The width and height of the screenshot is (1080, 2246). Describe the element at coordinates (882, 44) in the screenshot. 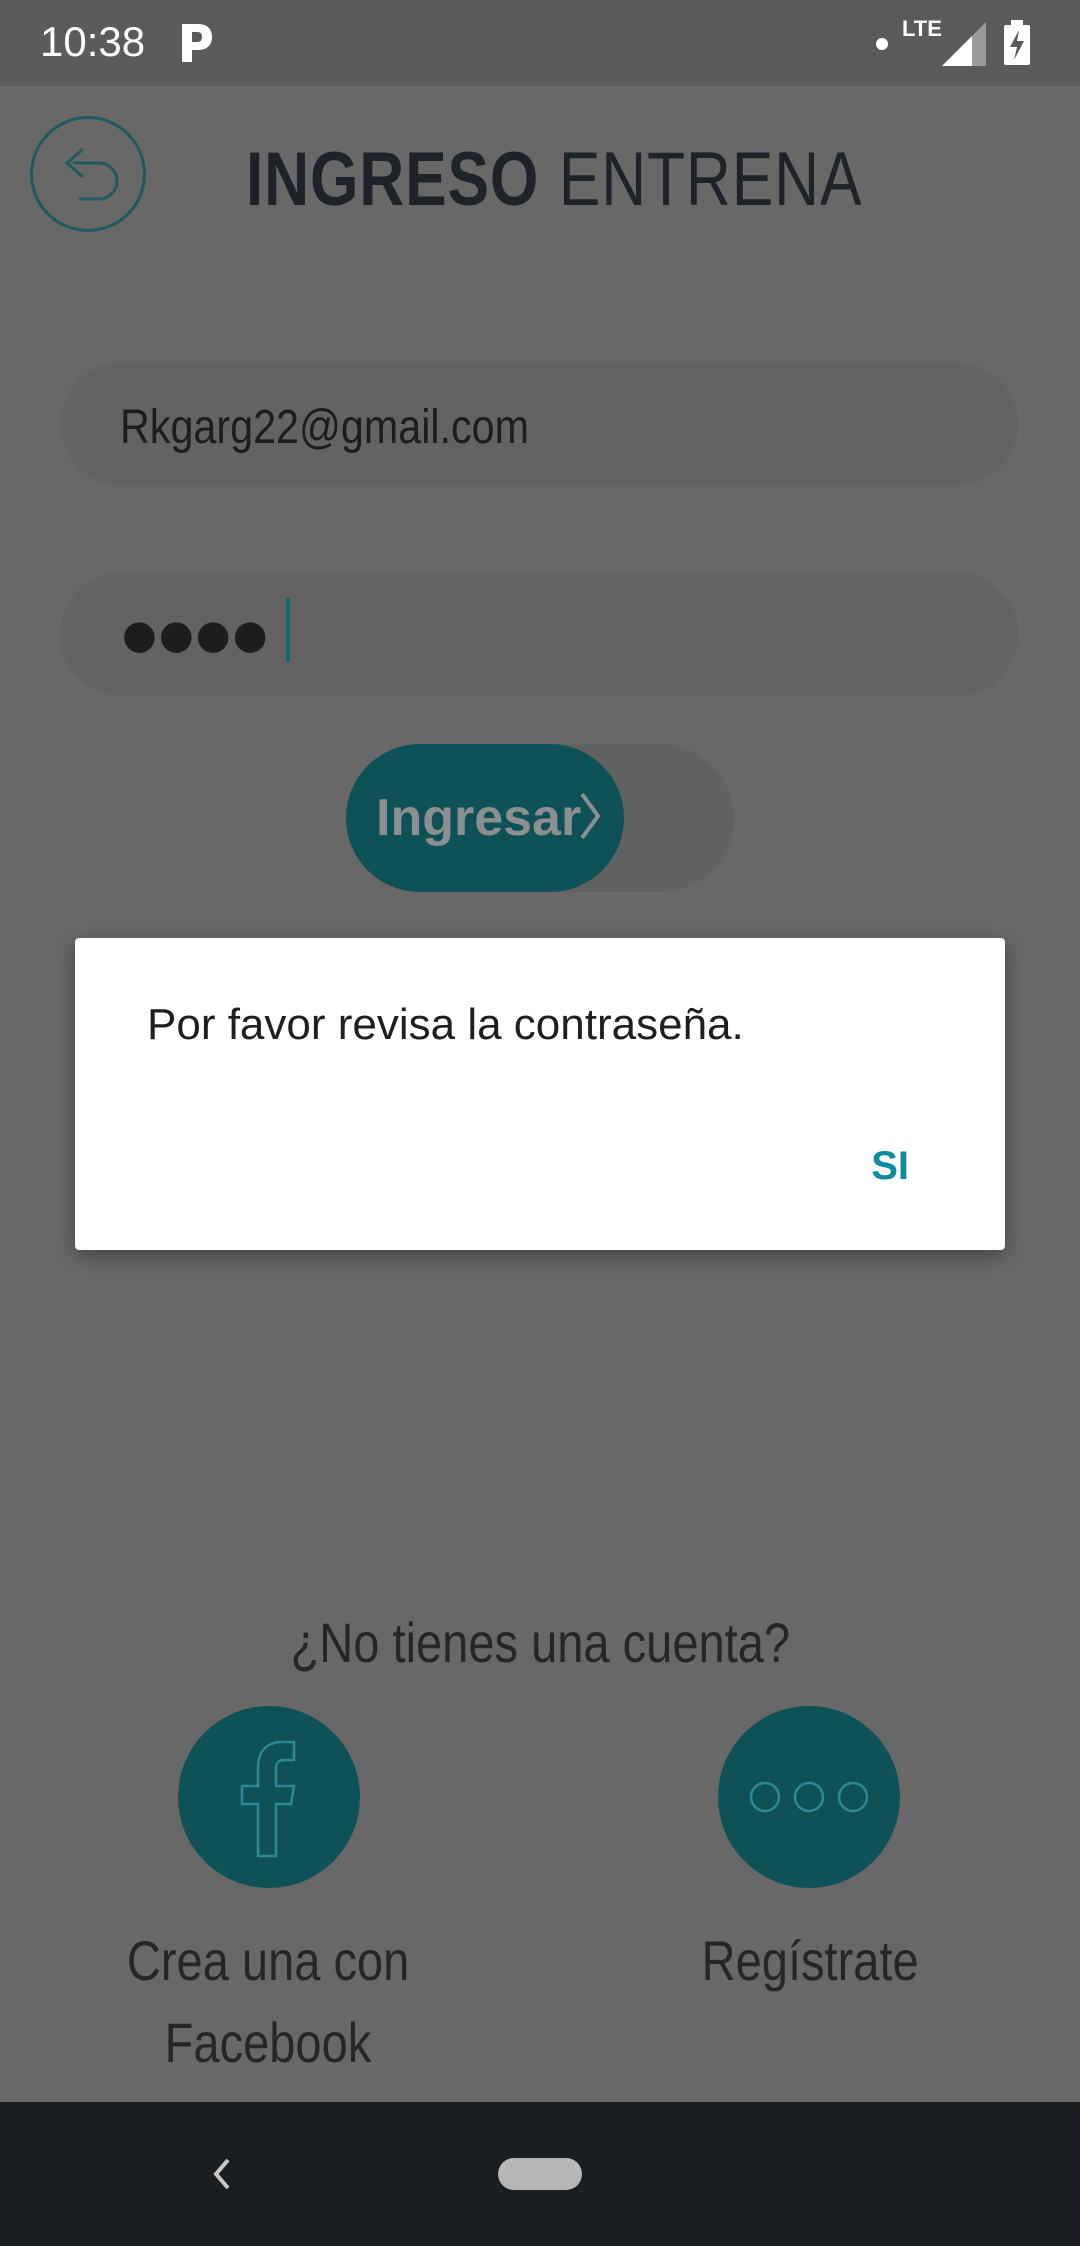

I see `dot-icon` at that location.